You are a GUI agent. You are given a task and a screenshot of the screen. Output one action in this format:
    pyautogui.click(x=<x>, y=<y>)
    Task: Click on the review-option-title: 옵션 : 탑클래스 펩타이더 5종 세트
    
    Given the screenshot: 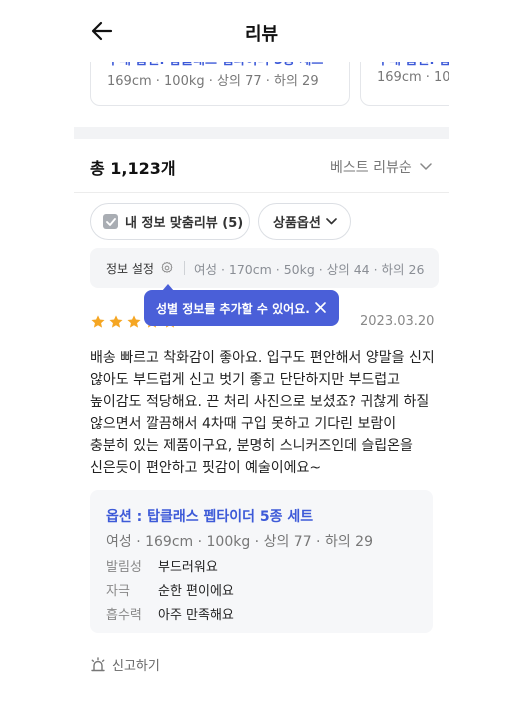 What is the action you would take?
    pyautogui.click(x=210, y=517)
    